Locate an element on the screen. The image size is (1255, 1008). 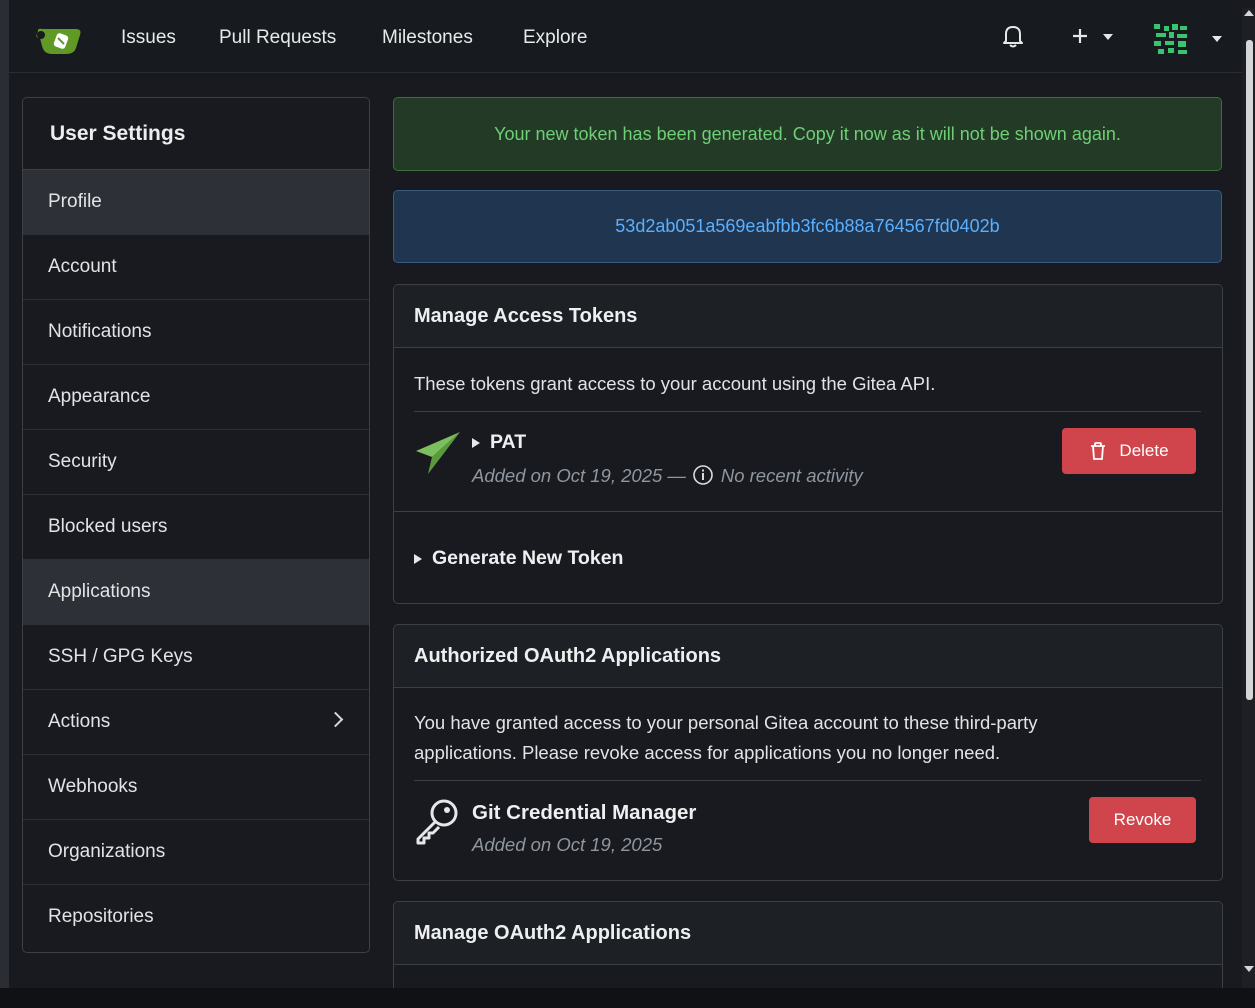
sidebar-item-applications: Applications is located at coordinates (196, 592).